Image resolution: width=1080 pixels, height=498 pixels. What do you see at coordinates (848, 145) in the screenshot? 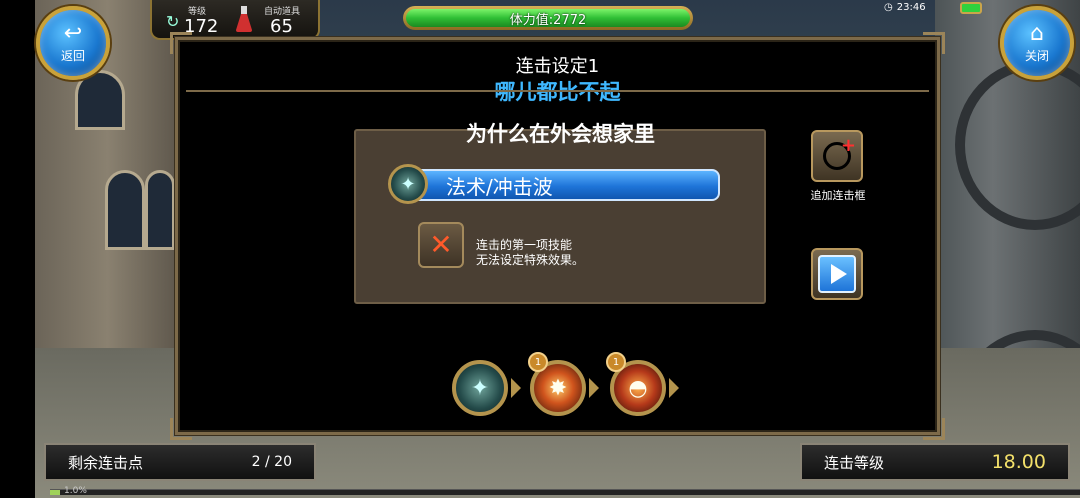
I see `plus-icon: +` at bounding box center [848, 145].